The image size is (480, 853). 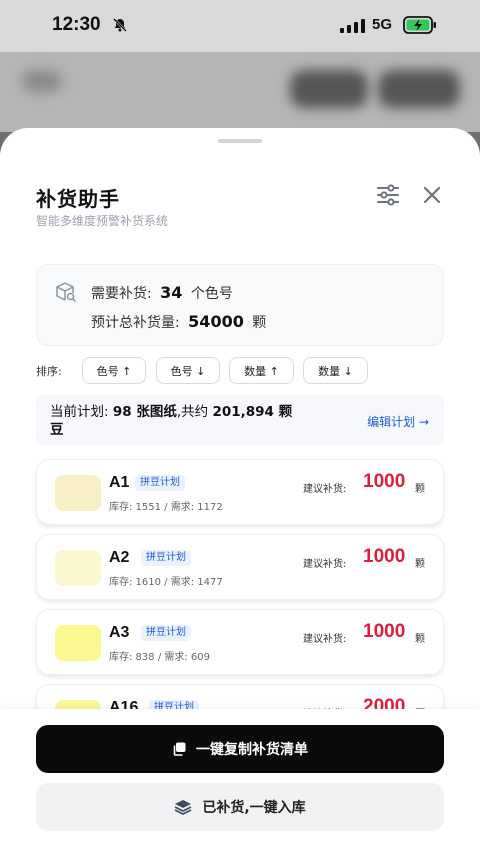 I want to click on stock-demand: 库存: 1551 / 需求: 1172, so click(x=166, y=507).